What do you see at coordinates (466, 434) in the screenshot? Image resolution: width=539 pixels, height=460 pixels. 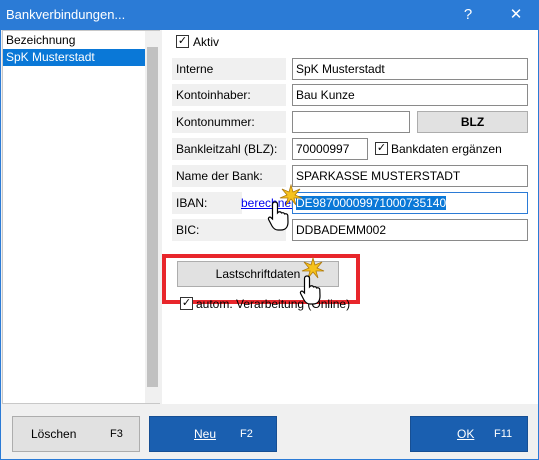 I see `ok-label: OK` at bounding box center [466, 434].